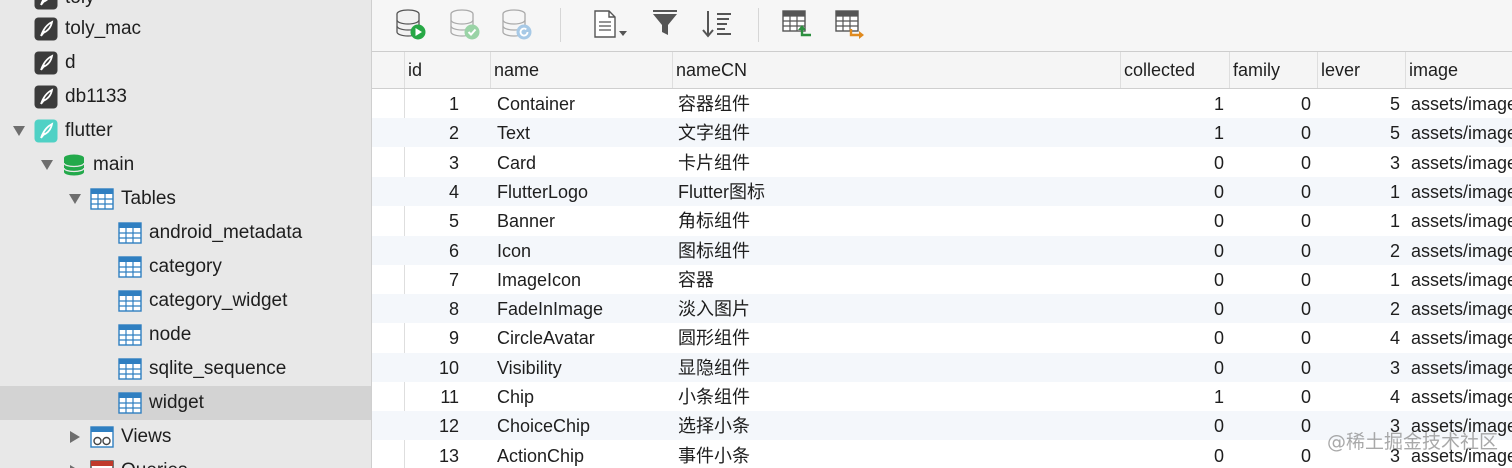 The height and width of the screenshot is (468, 1512). What do you see at coordinates (585, 250) in the screenshot?
I see `cell-name: Icon` at bounding box center [585, 250].